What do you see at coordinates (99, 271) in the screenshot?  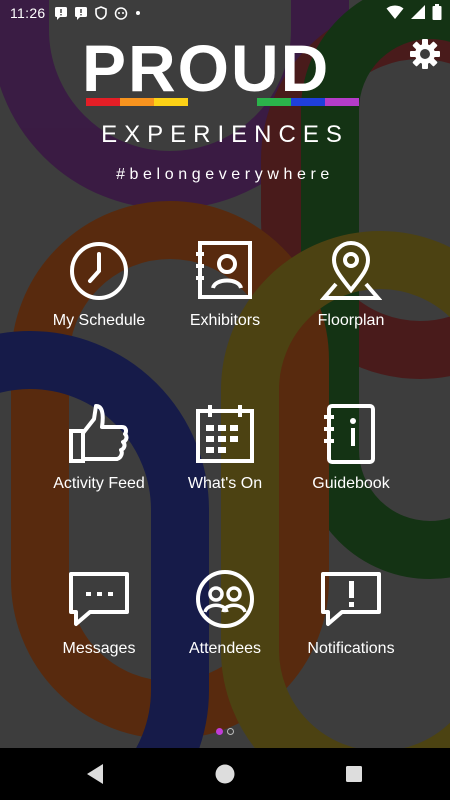 I see `clock-icon` at bounding box center [99, 271].